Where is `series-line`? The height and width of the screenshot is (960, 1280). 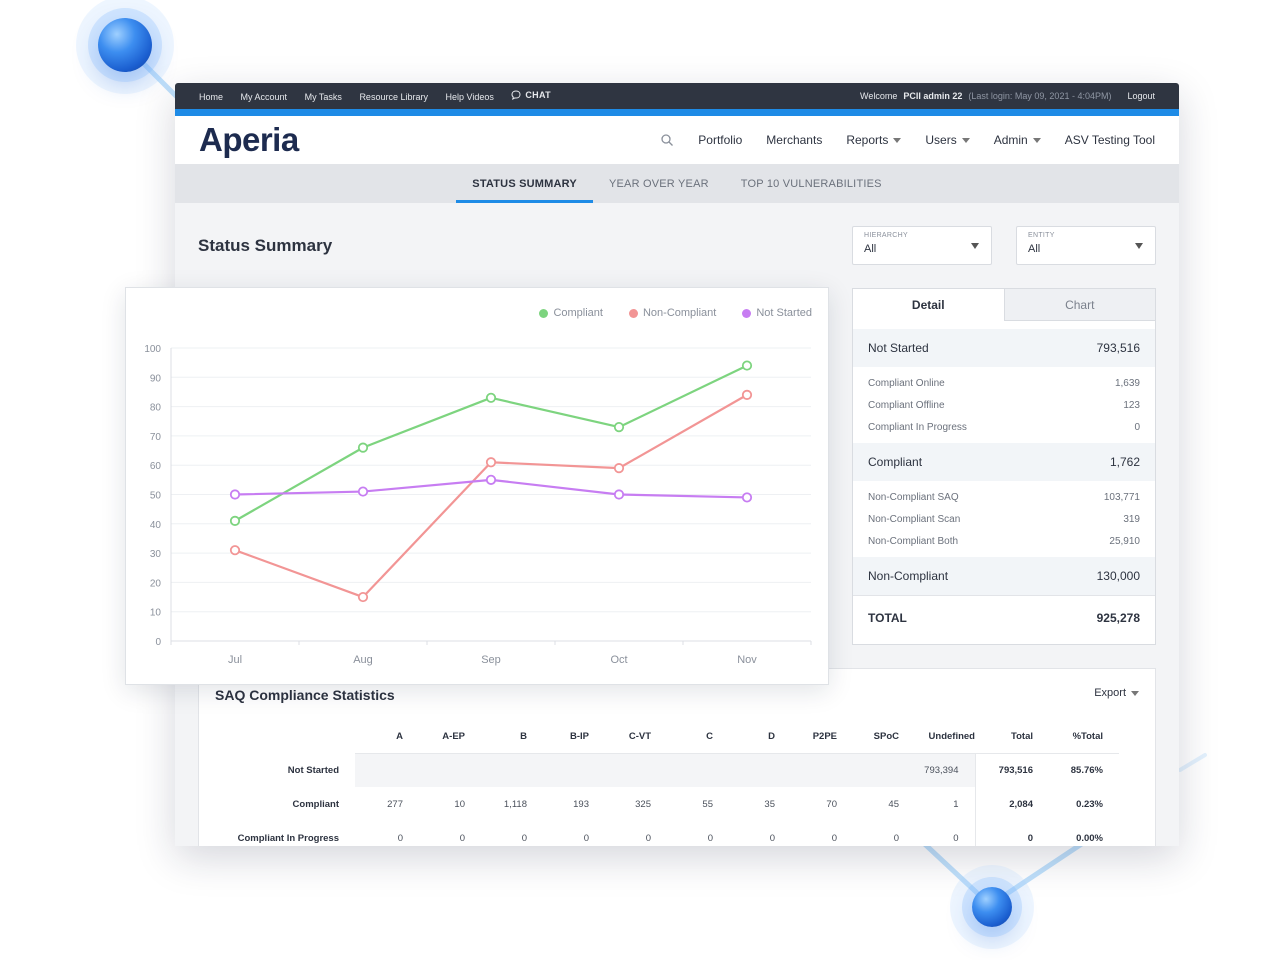 series-line is located at coordinates (491, 443).